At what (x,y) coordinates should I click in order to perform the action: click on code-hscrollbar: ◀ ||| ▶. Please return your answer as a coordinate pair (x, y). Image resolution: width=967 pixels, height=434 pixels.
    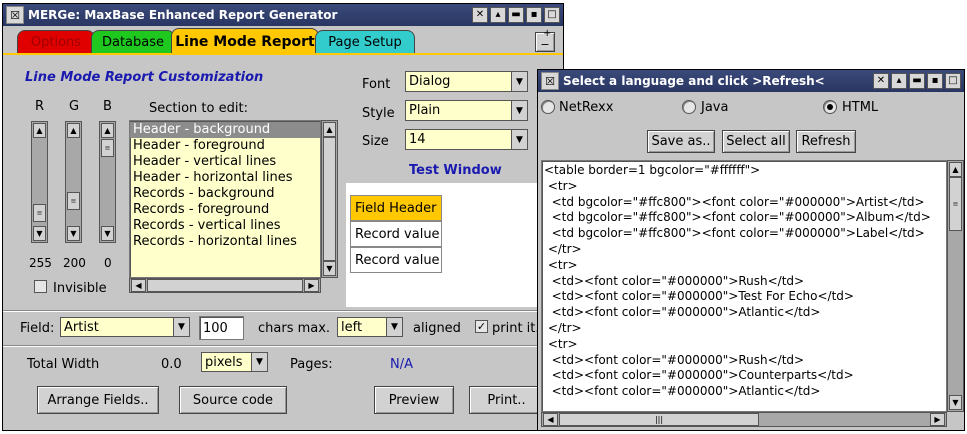
    Looking at the image, I should click on (744, 419).